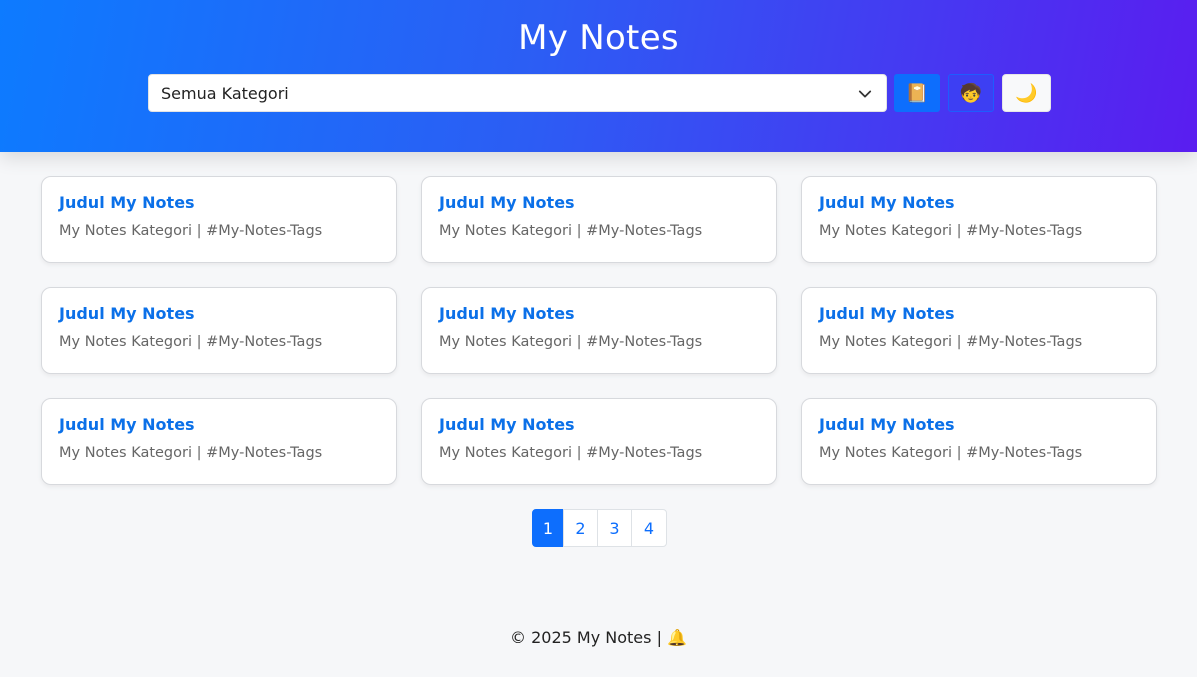 This screenshot has width=1197, height=677. I want to click on theme-toggle-button: 🌙, so click(1026, 93).